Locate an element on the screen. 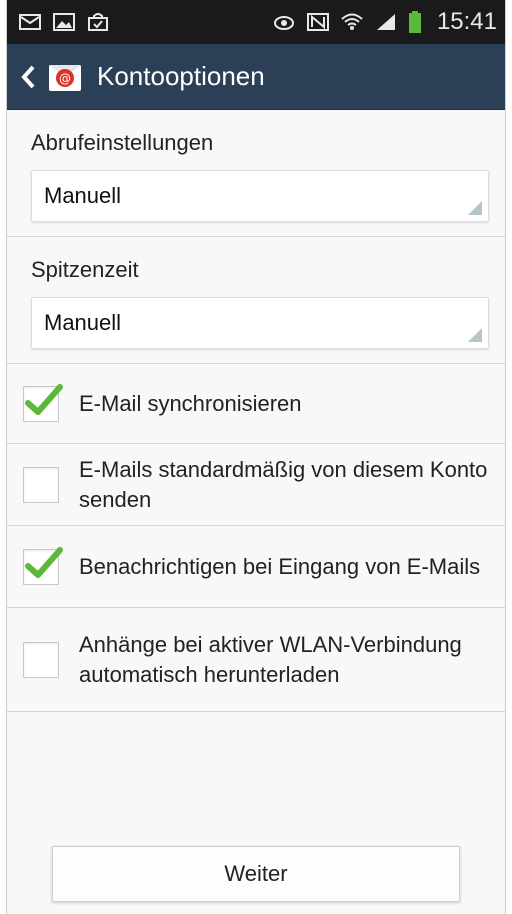 Image resolution: width=512 pixels, height=914 pixels. nfc-icon is located at coordinates (317, 22).